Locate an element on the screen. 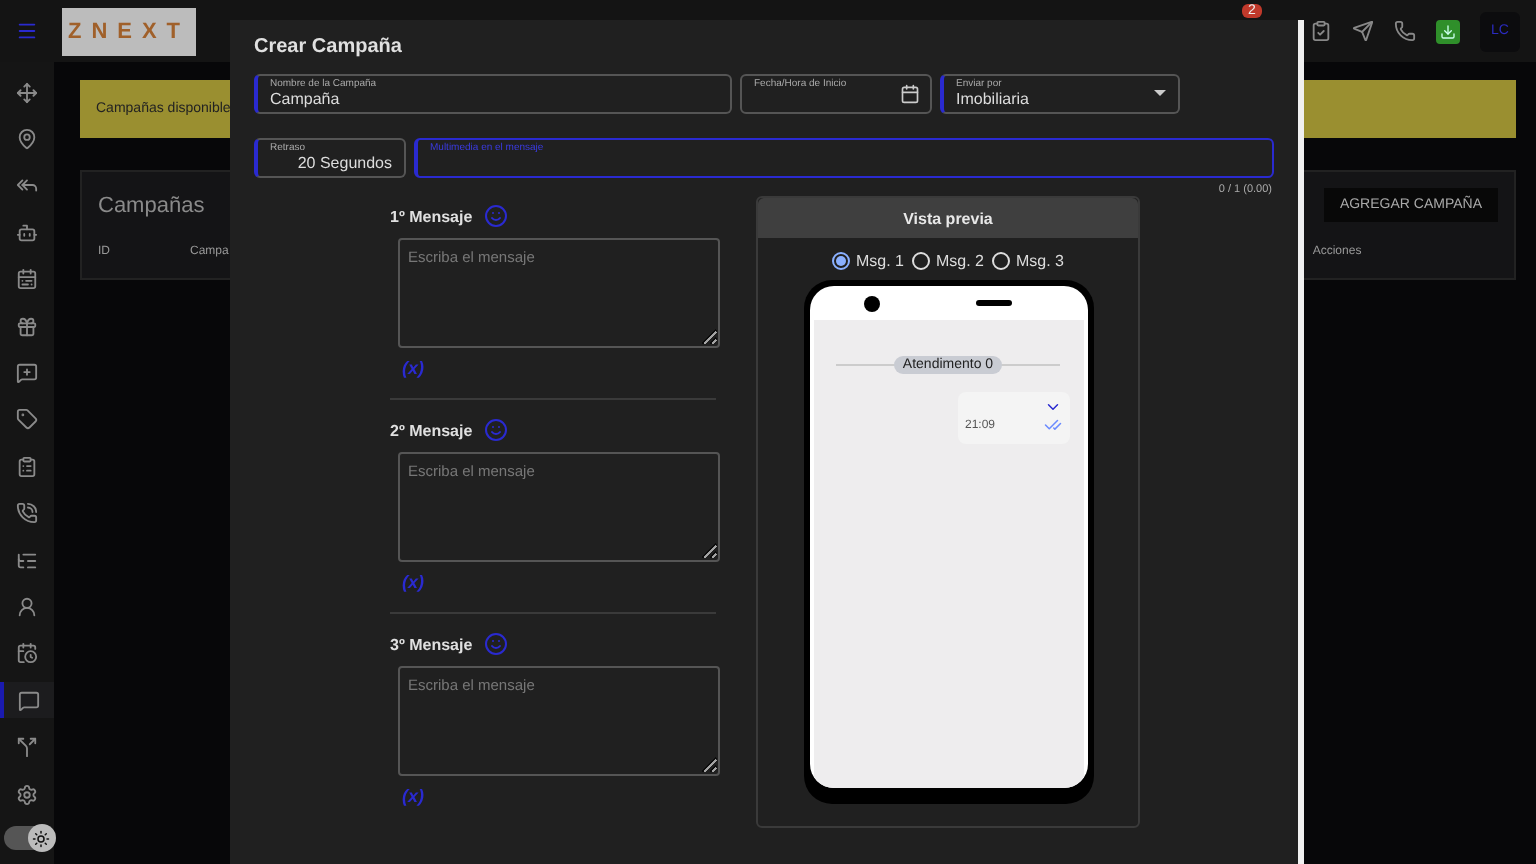 This screenshot has height=864, width=1536. double-check-icon is located at coordinates (1052, 425).